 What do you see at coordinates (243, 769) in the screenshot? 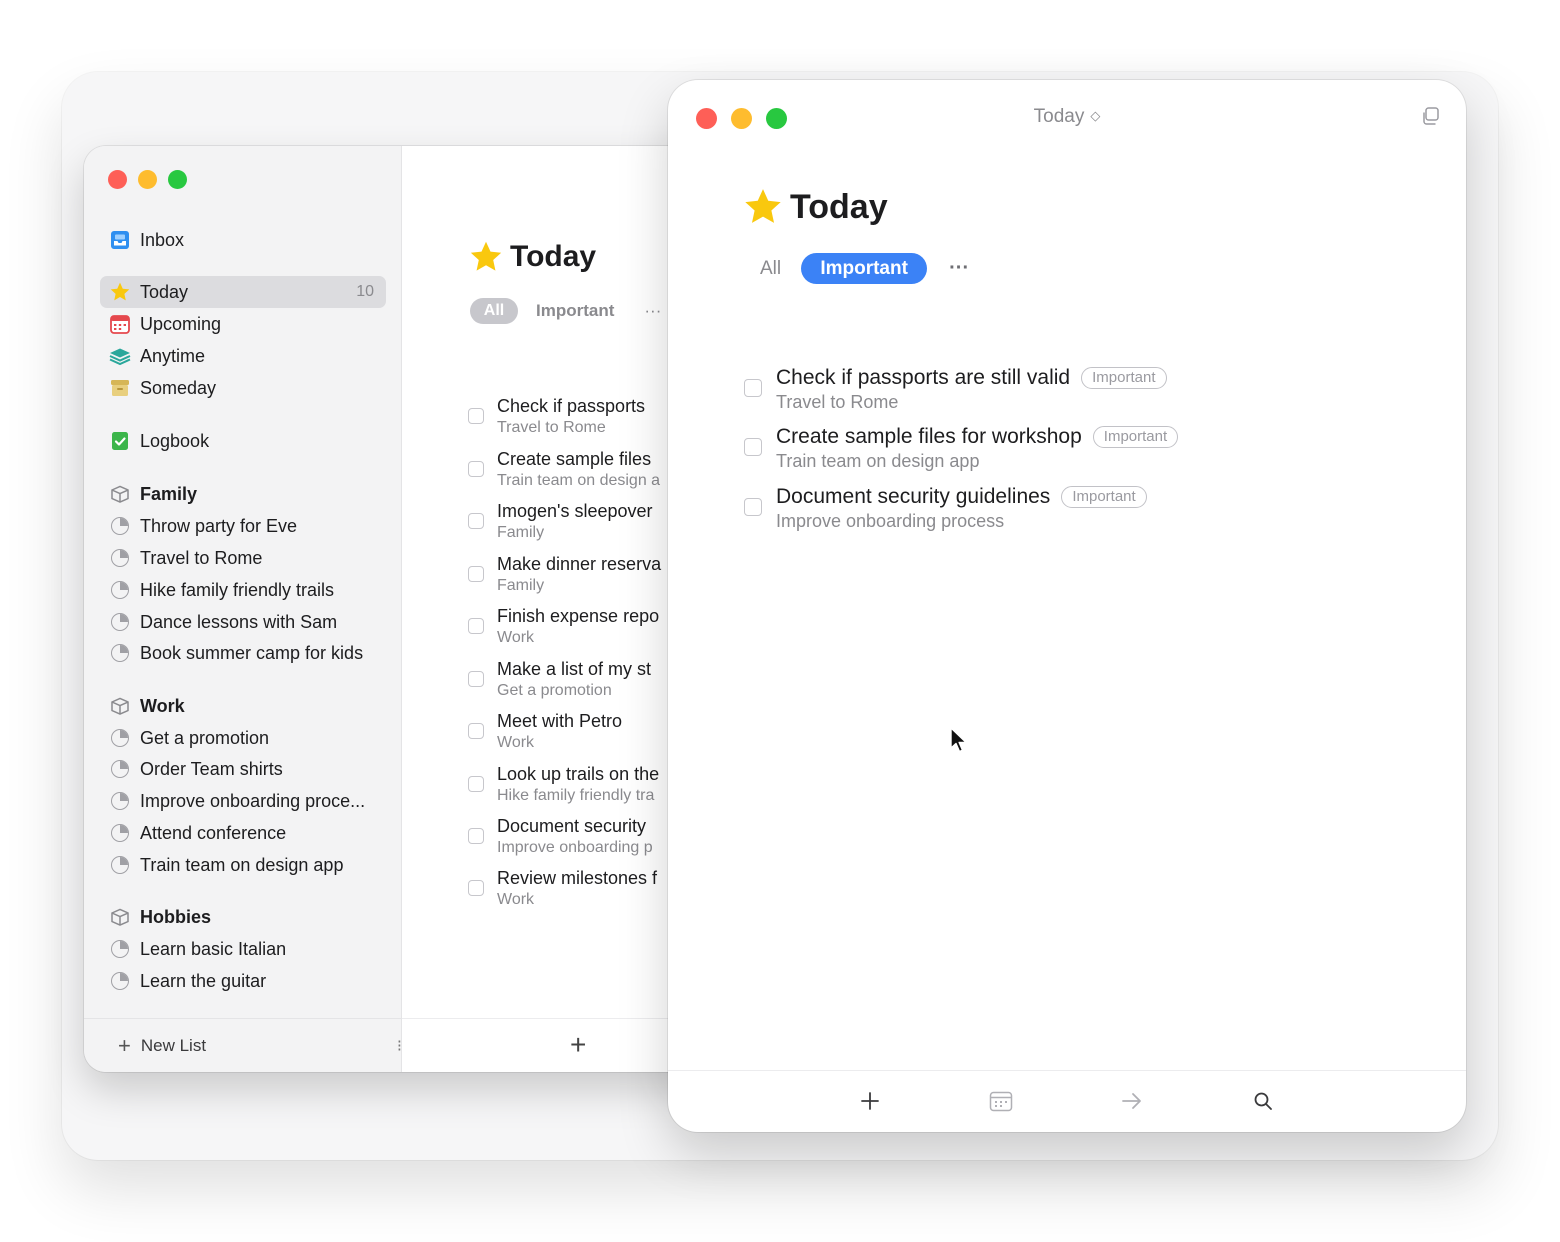
I see `sidebar-project-item: Order Team shirts` at bounding box center [243, 769].